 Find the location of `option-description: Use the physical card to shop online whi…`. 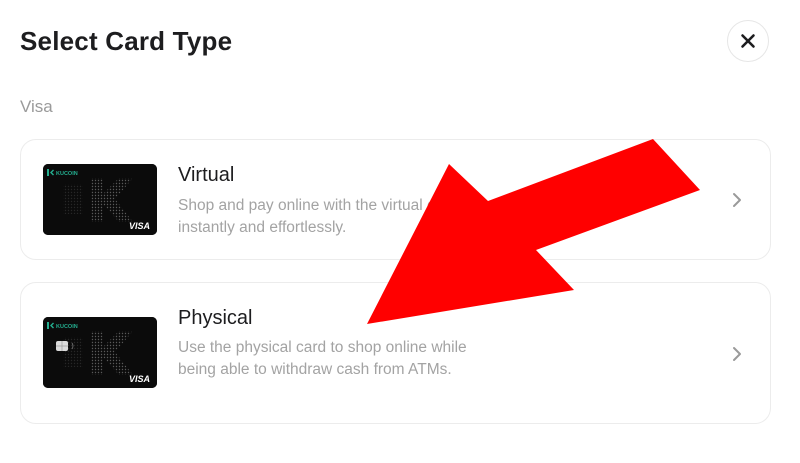

option-description: Use the physical card to shop online whi… is located at coordinates (322, 358).